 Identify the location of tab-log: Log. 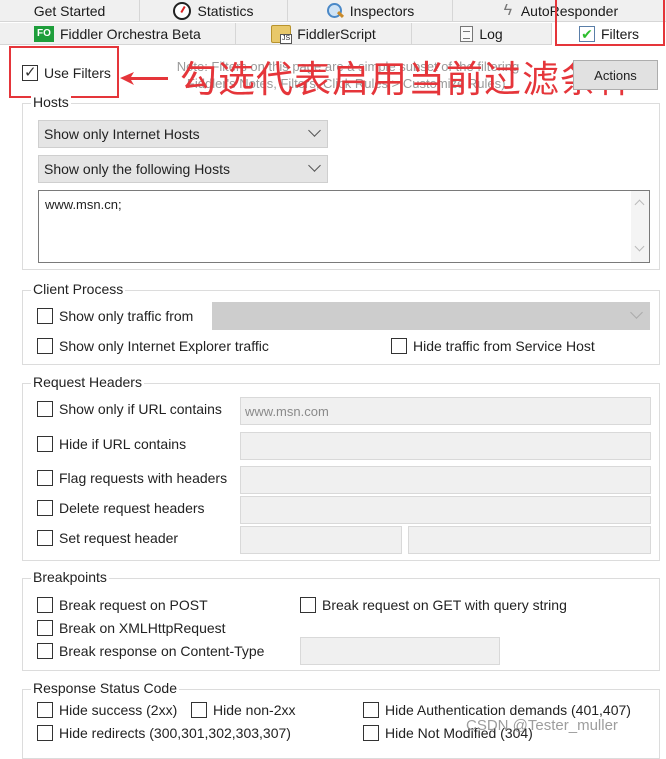
(482, 34).